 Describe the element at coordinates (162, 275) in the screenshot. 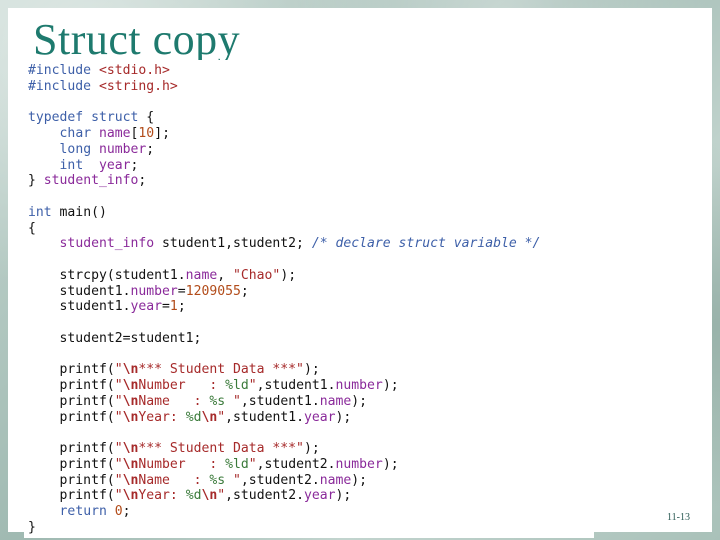

I see `code-line: strcpy(student1.name, "Chao");` at that location.